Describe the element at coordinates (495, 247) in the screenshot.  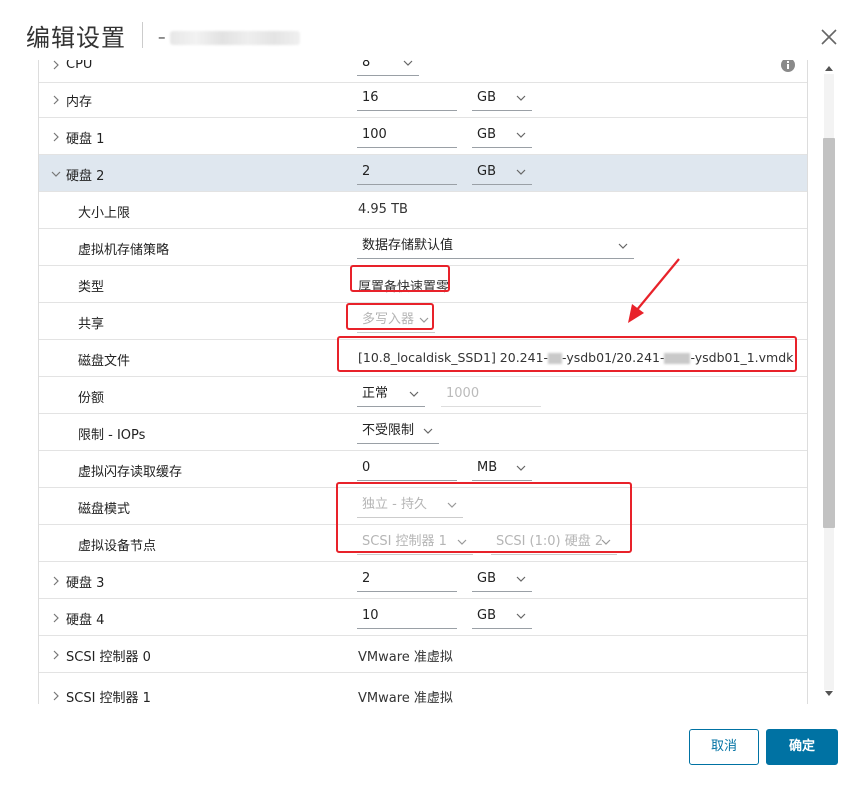
I see `vm-storage-policy-select: 数据存储默认值` at that location.